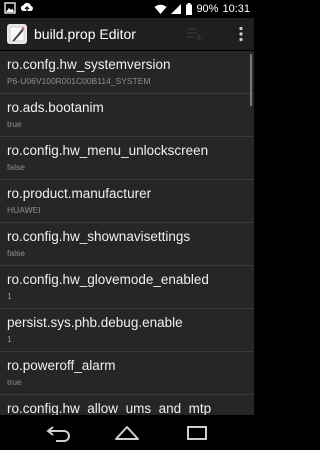 Image resolution: width=320 pixels, height=450 pixels. I want to click on overflow-menu-icon, so click(241, 34).